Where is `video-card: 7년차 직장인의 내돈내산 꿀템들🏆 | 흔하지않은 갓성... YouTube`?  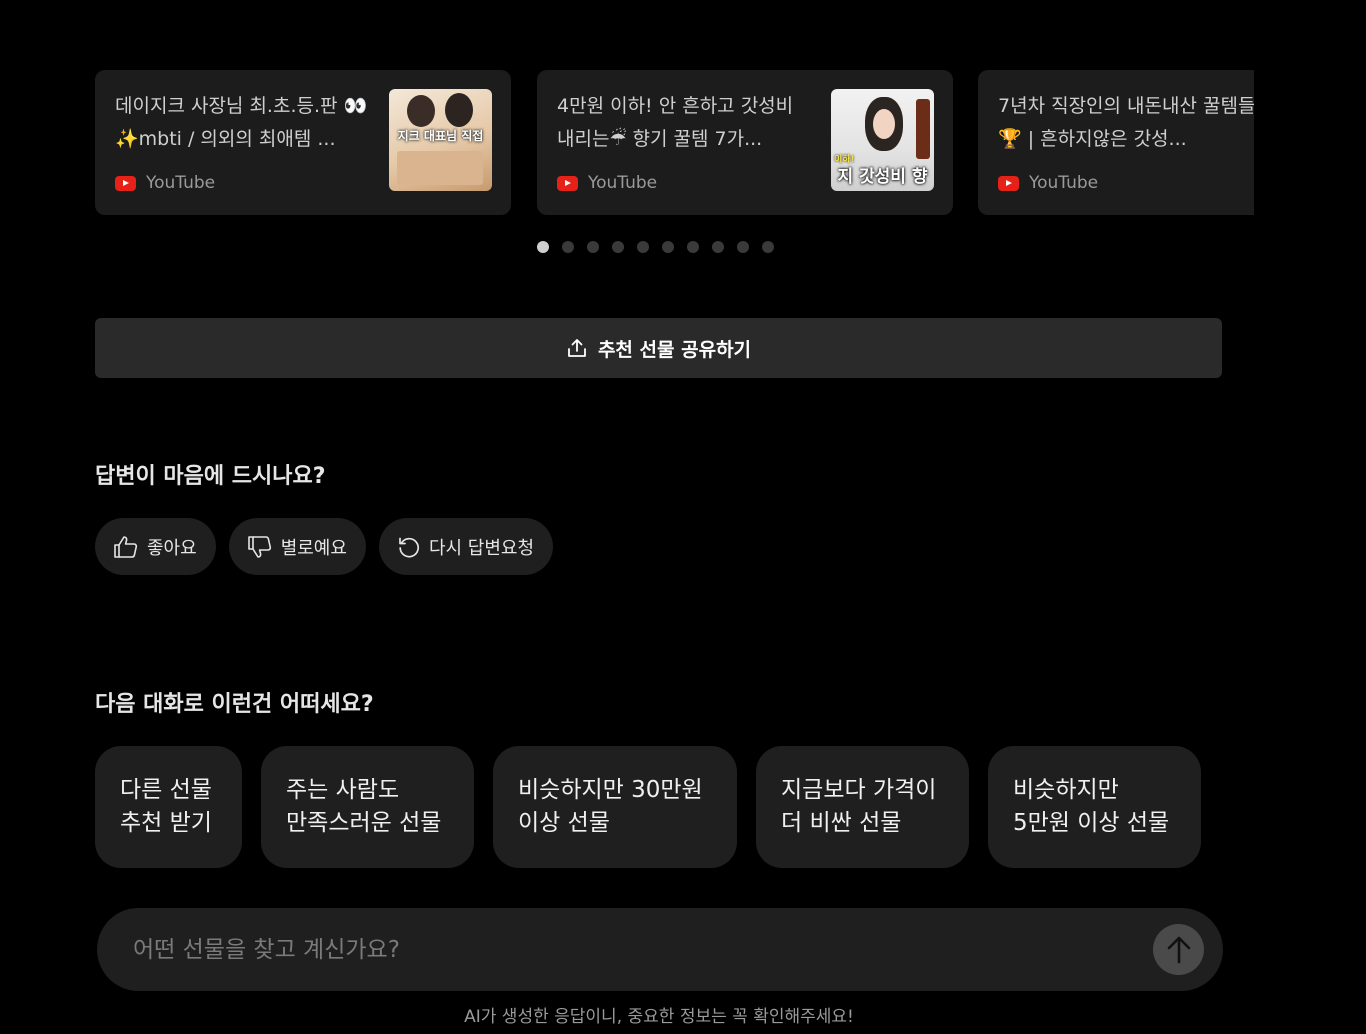 video-card: 7년차 직장인의 내돈내산 꿀템들🏆 | 흔하지않은 갓성... YouTube is located at coordinates (1116, 142).